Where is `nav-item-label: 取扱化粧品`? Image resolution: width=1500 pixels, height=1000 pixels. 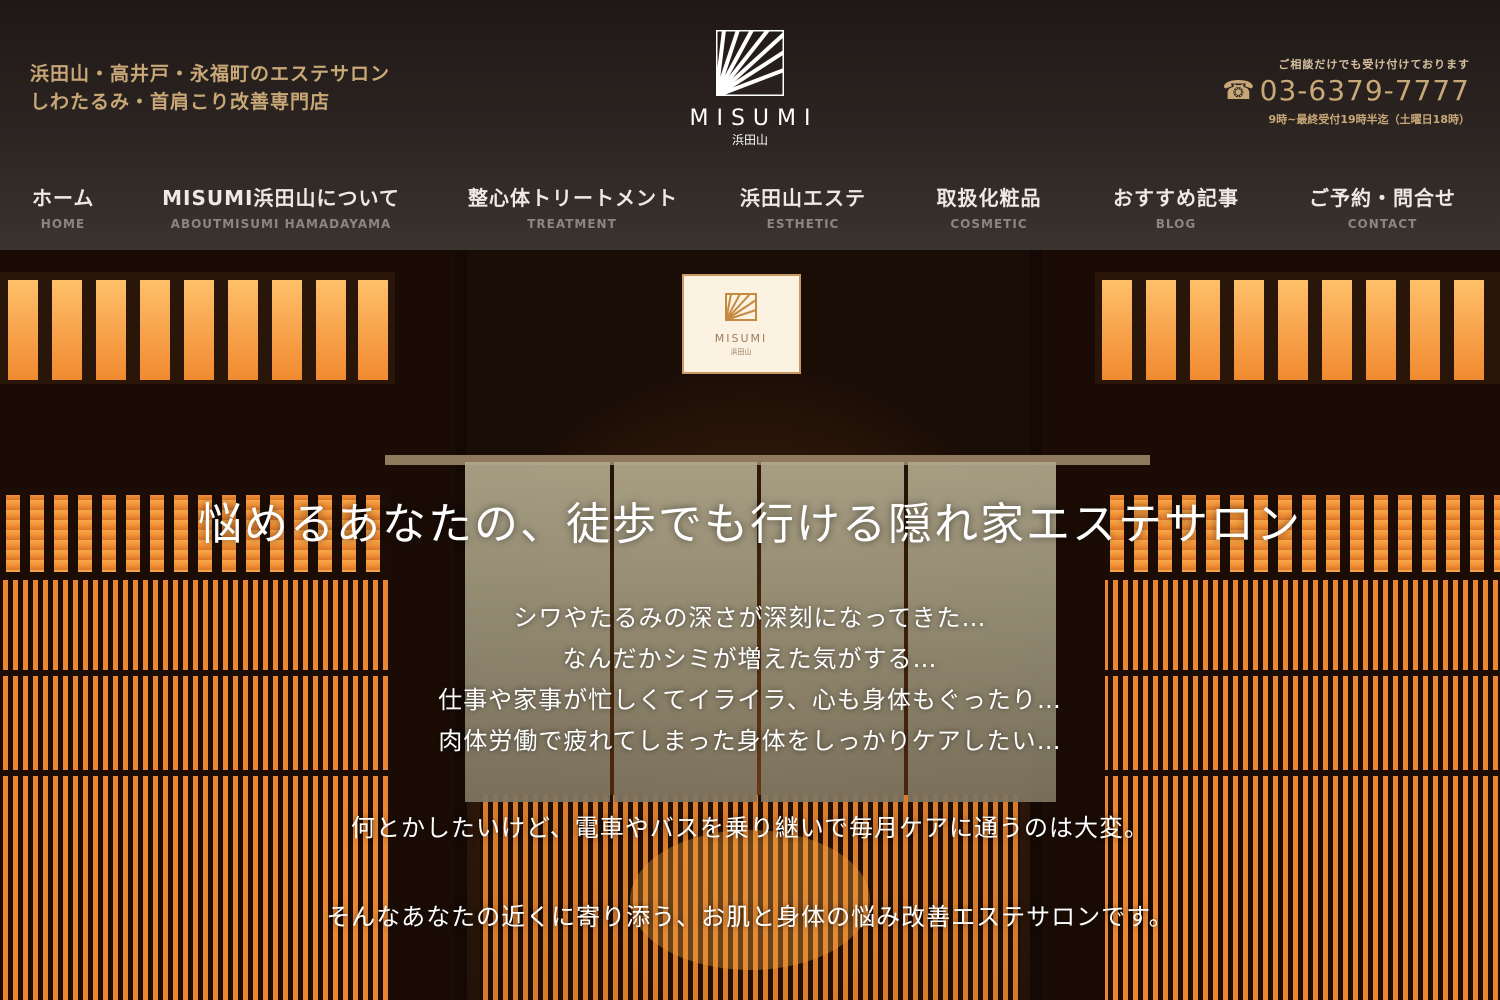
nav-item-label: 取扱化粧品 is located at coordinates (989, 198).